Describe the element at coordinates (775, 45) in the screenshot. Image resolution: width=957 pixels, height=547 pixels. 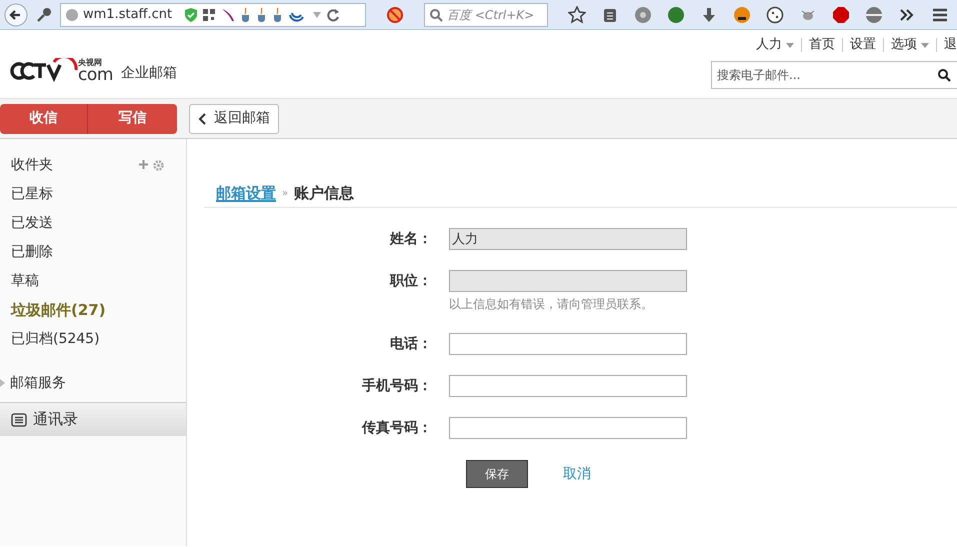
I see `nav-link: 人力` at that location.